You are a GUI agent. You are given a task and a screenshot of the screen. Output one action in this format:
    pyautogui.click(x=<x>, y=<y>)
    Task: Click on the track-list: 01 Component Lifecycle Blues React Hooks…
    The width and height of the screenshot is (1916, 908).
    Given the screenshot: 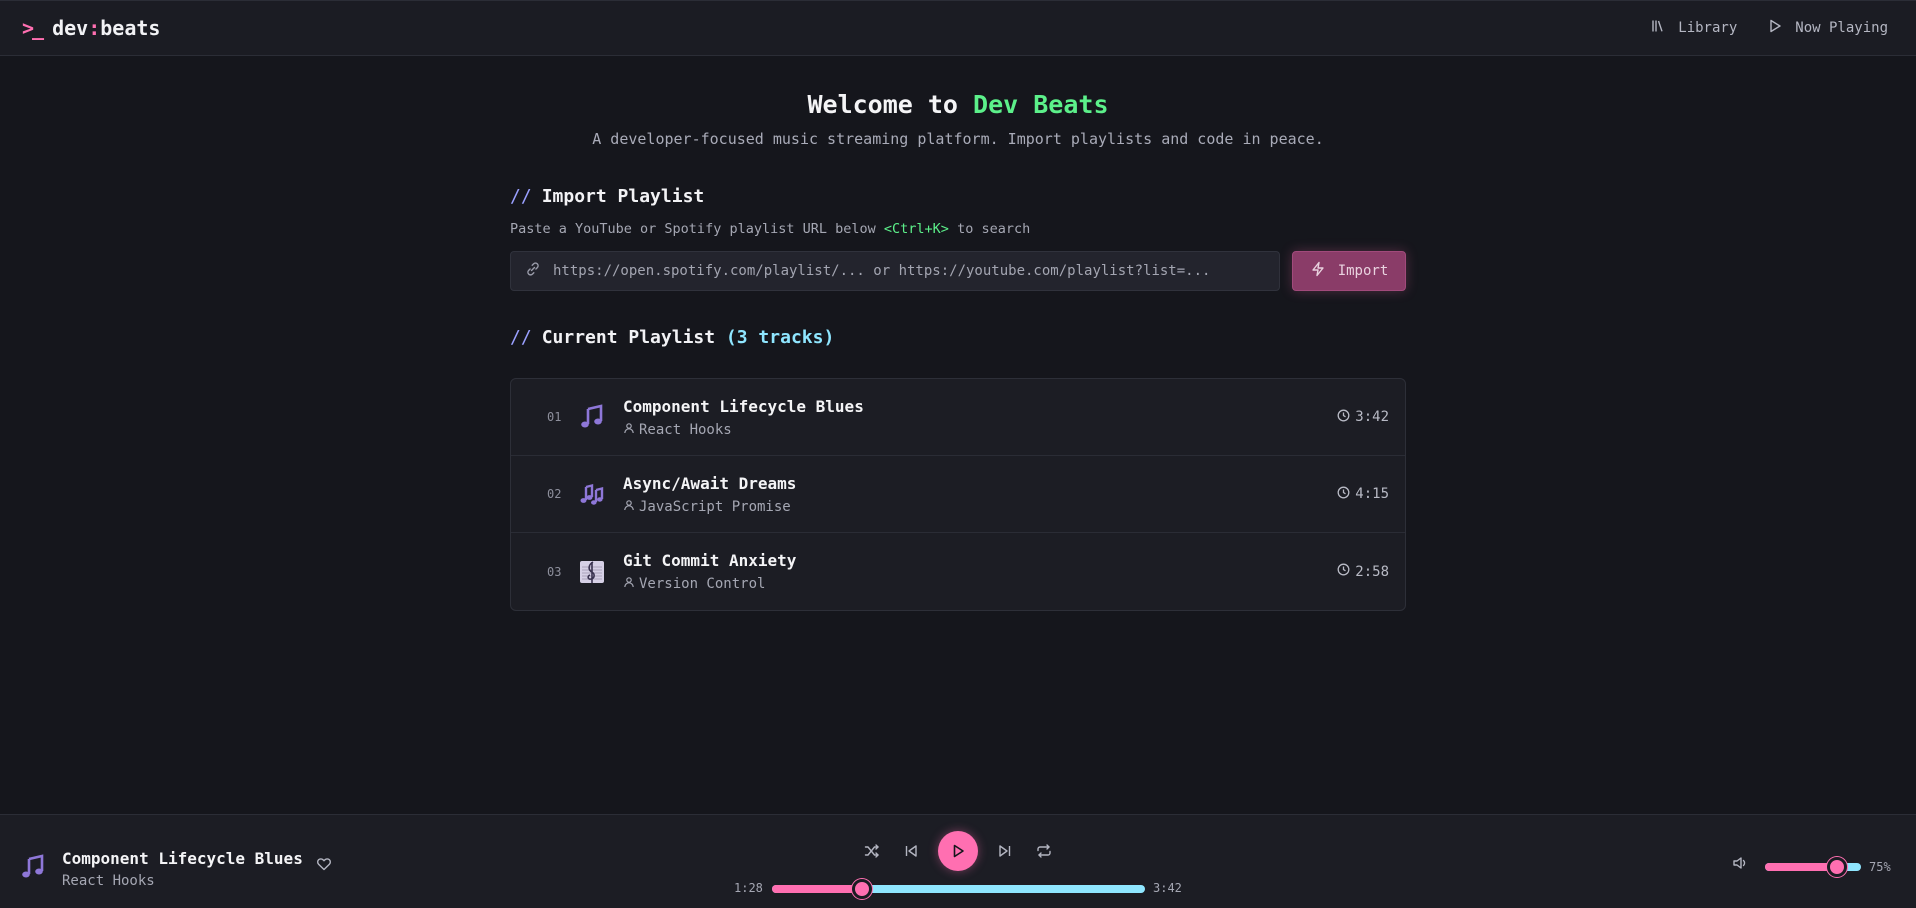 What is the action you would take?
    pyautogui.click(x=958, y=494)
    